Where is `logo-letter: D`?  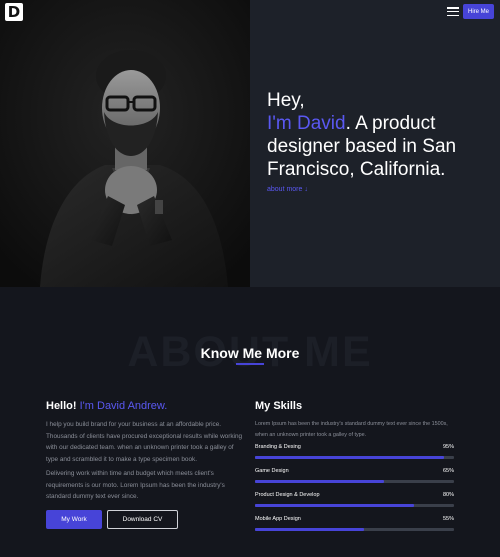
logo-letter: D is located at coordinates (14, 11).